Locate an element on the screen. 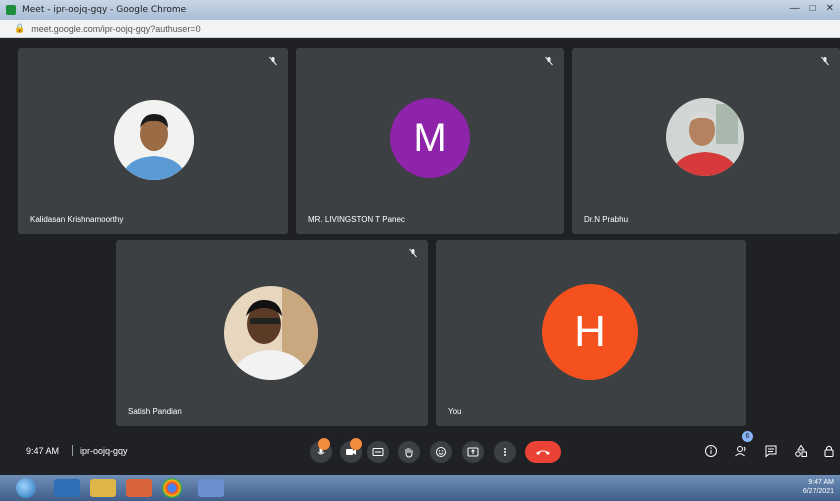 The width and height of the screenshot is (840, 501). activities-icon is located at coordinates (801, 450).